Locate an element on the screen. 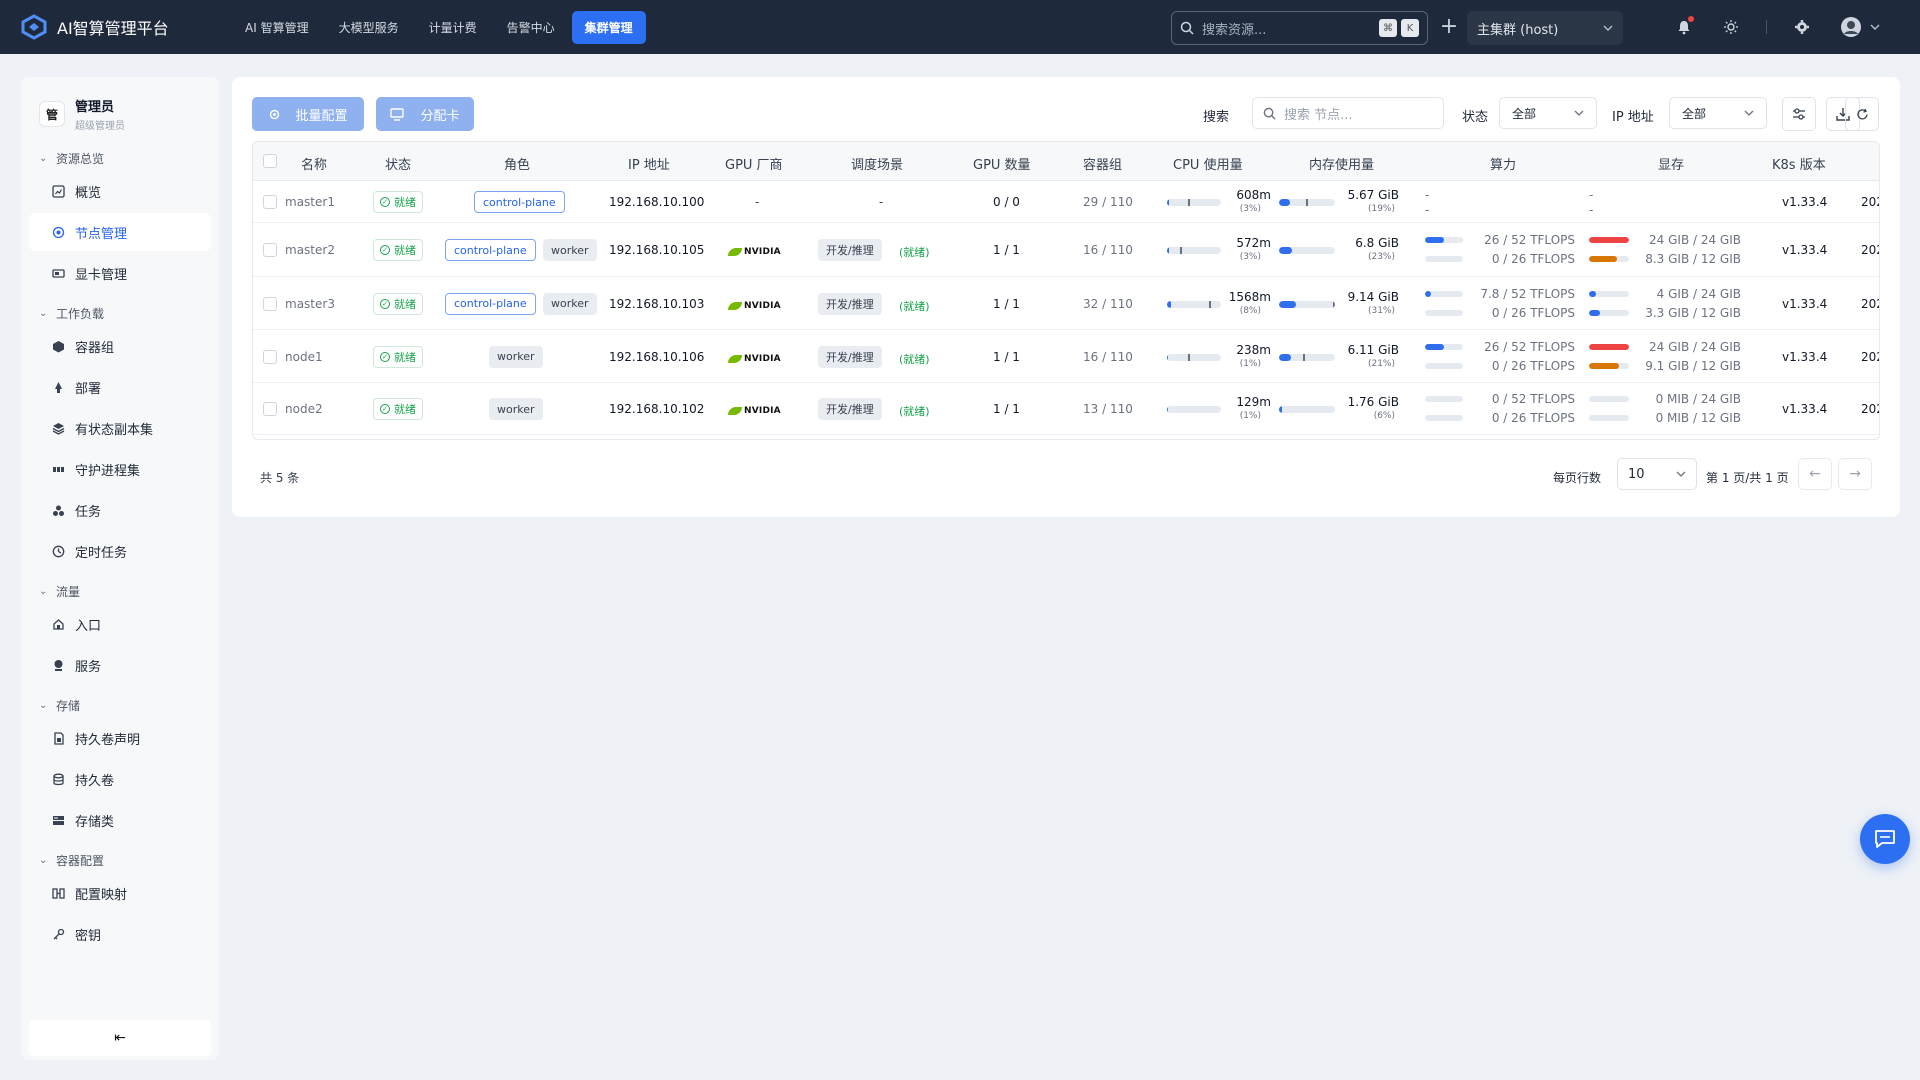  next-page-button: → is located at coordinates (1855, 474).